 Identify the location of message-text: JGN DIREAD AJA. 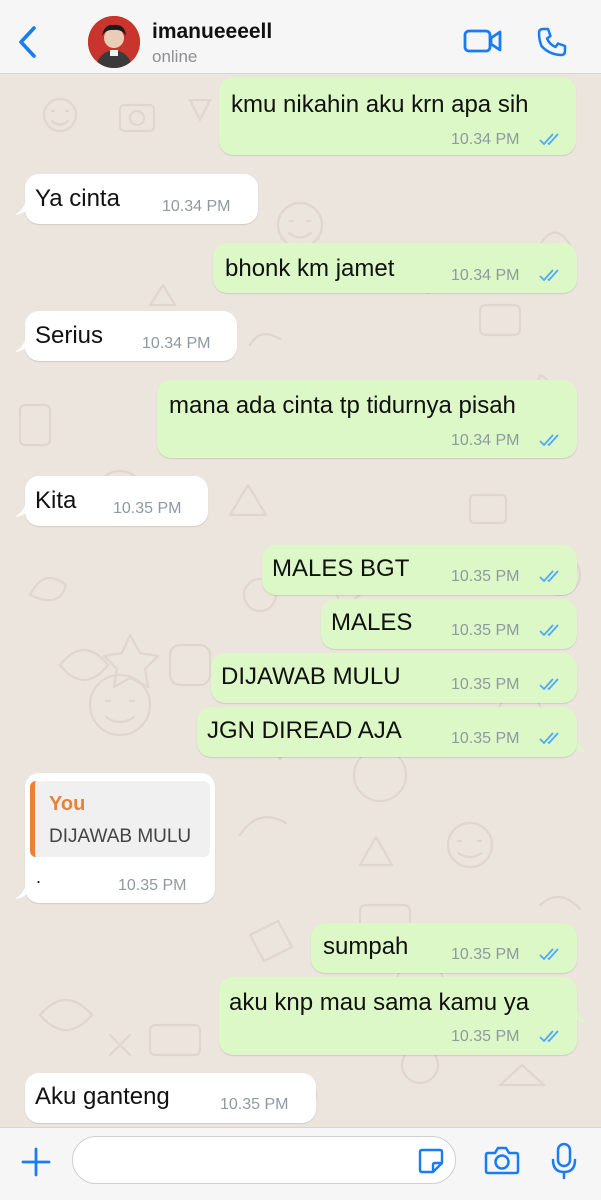
(304, 730).